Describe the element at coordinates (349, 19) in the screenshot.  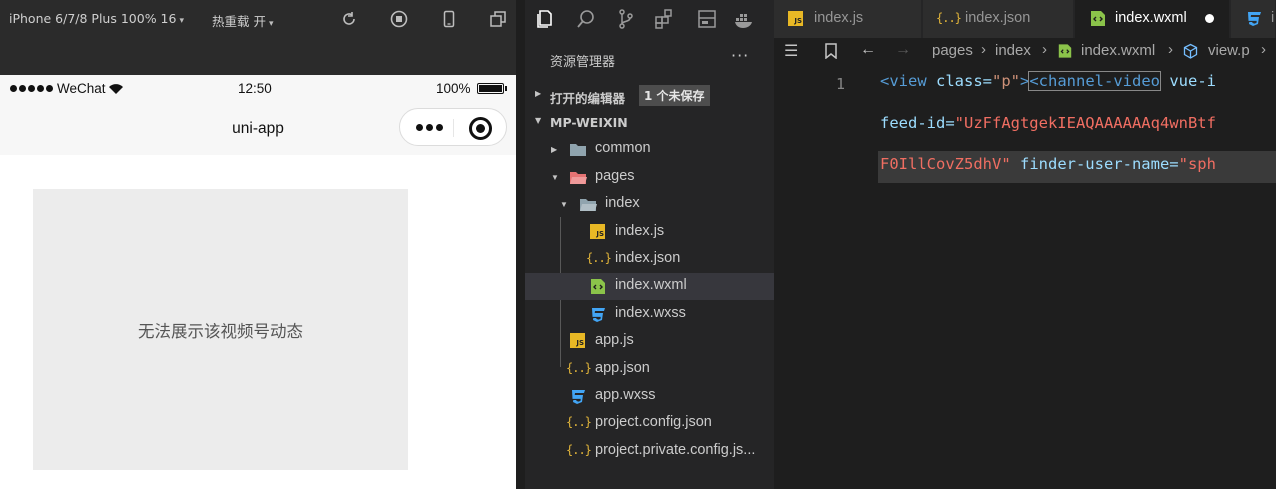
I see `refresh-icon` at that location.